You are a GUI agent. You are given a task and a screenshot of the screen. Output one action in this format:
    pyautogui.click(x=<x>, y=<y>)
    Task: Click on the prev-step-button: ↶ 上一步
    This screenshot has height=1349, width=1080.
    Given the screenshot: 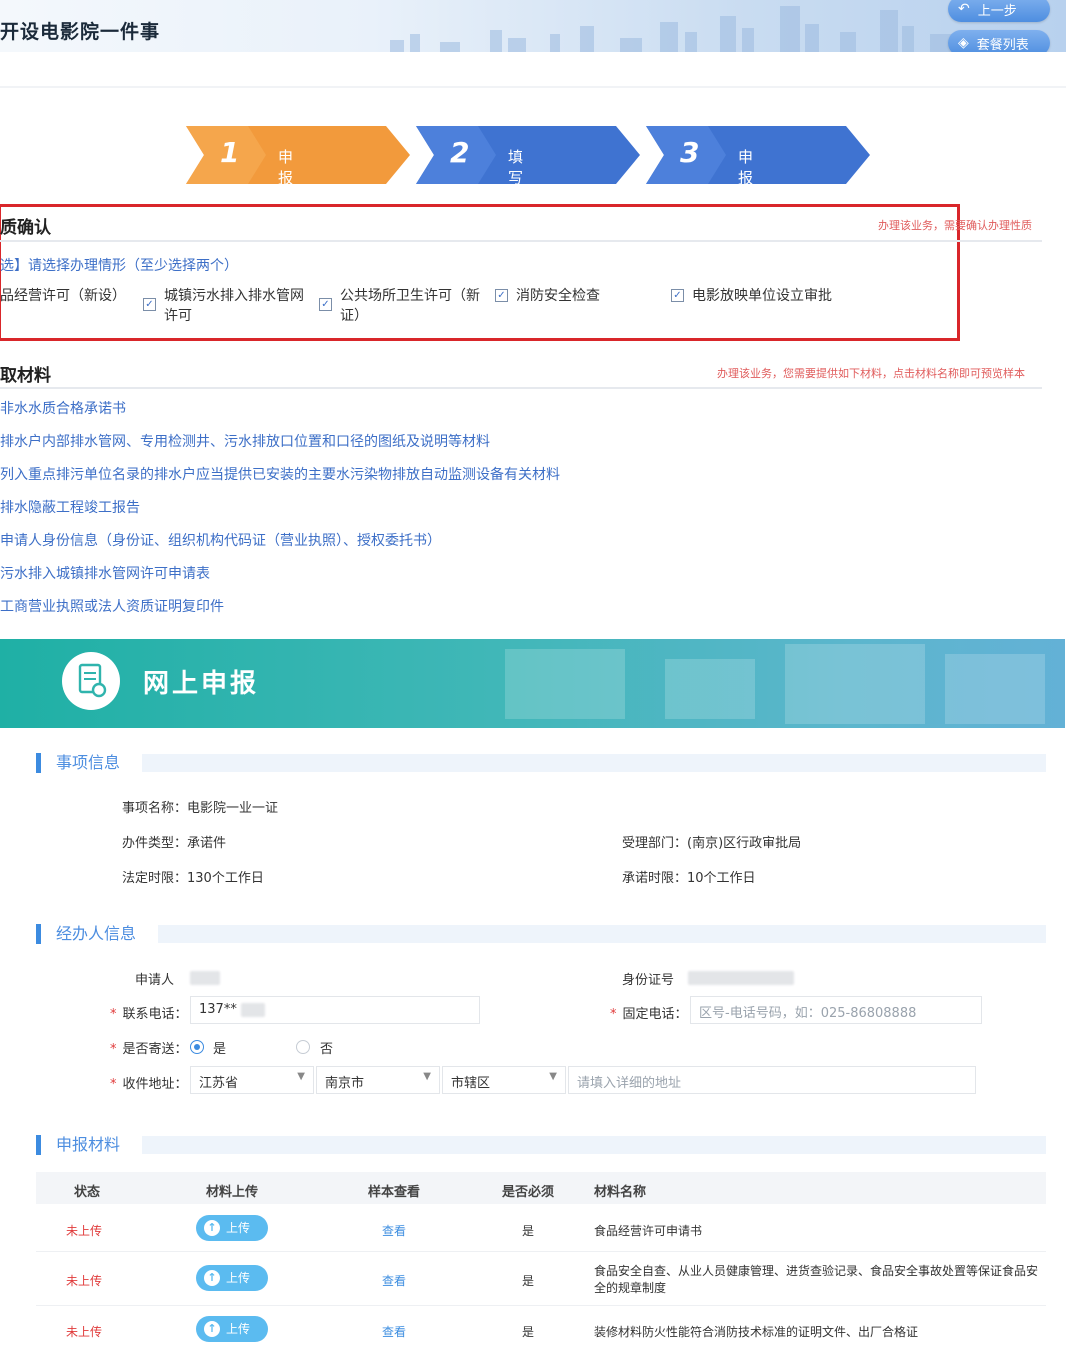 What is the action you would take?
    pyautogui.click(x=999, y=11)
    